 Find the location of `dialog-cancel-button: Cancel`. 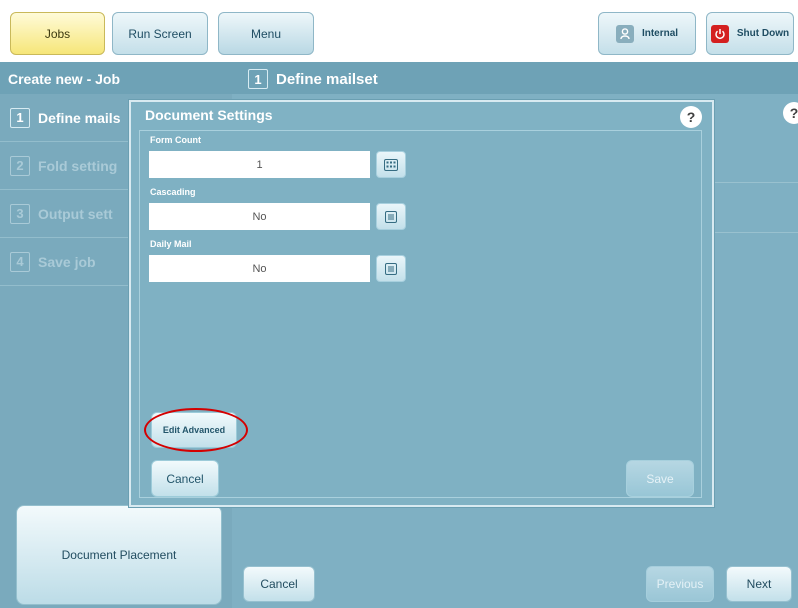

dialog-cancel-button: Cancel is located at coordinates (185, 478).